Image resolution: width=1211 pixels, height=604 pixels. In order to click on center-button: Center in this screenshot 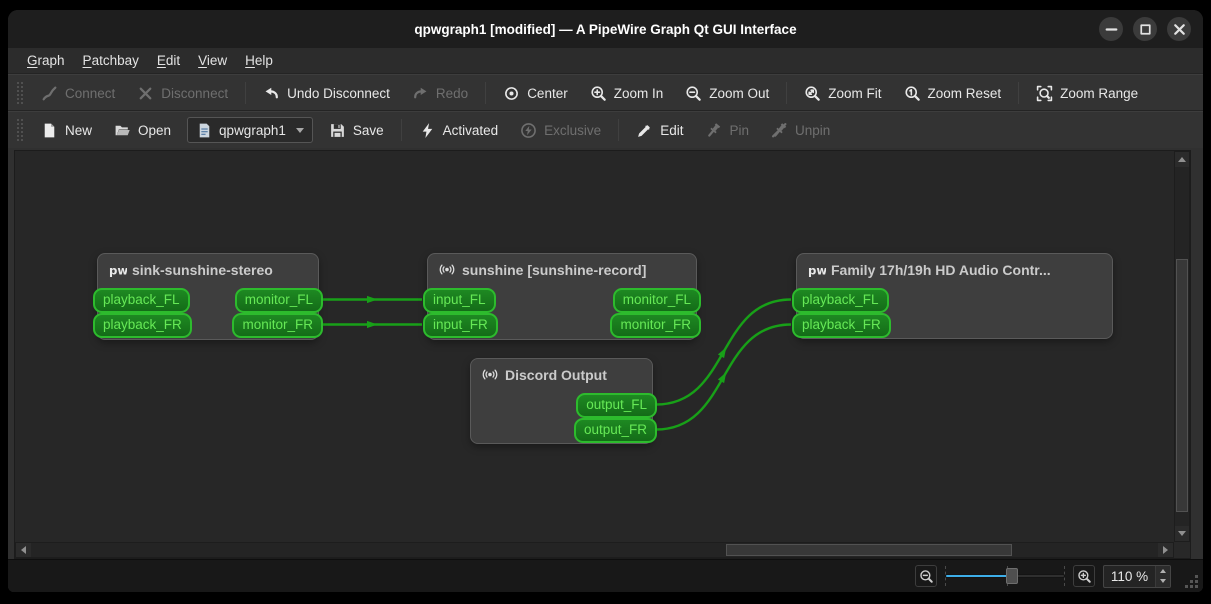, I will do `click(535, 93)`.